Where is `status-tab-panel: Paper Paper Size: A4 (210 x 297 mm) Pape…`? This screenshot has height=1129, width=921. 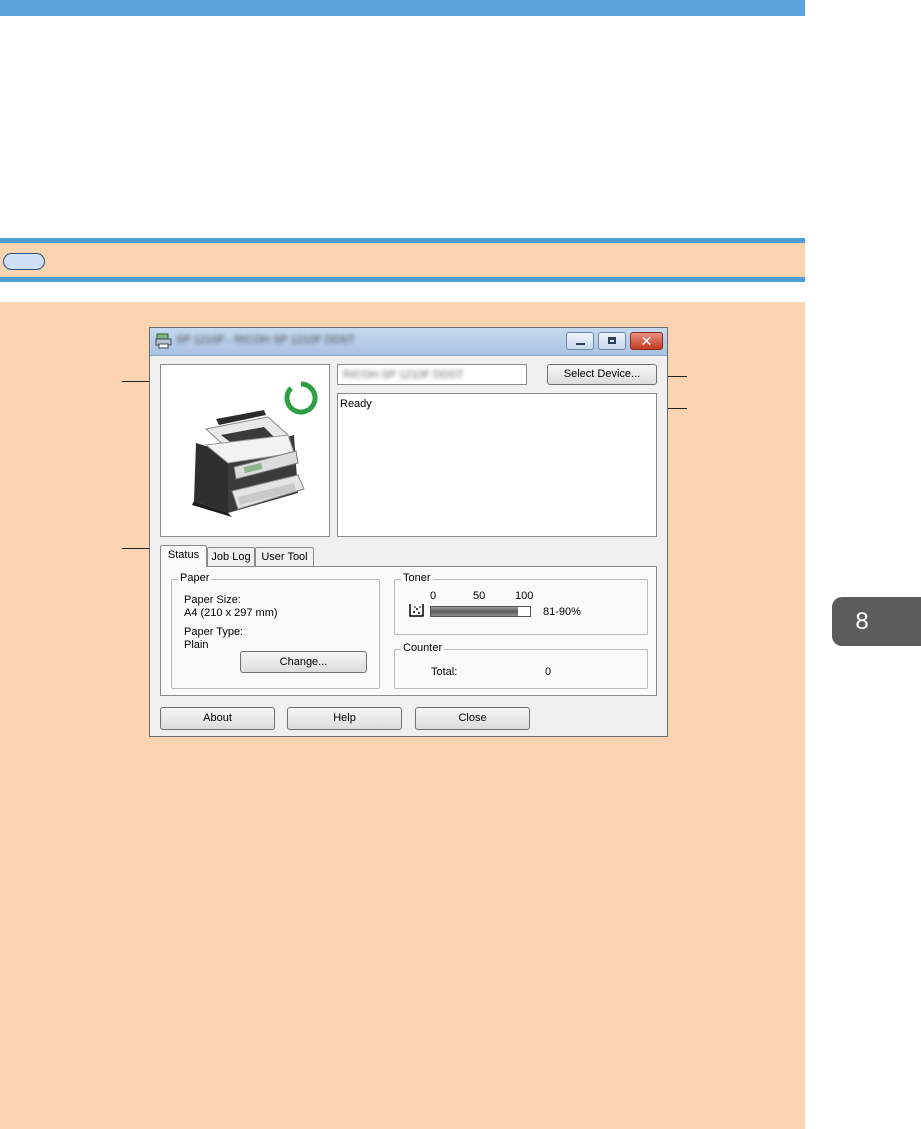 status-tab-panel: Paper Paper Size: A4 (210 x 297 mm) Pape… is located at coordinates (408, 631).